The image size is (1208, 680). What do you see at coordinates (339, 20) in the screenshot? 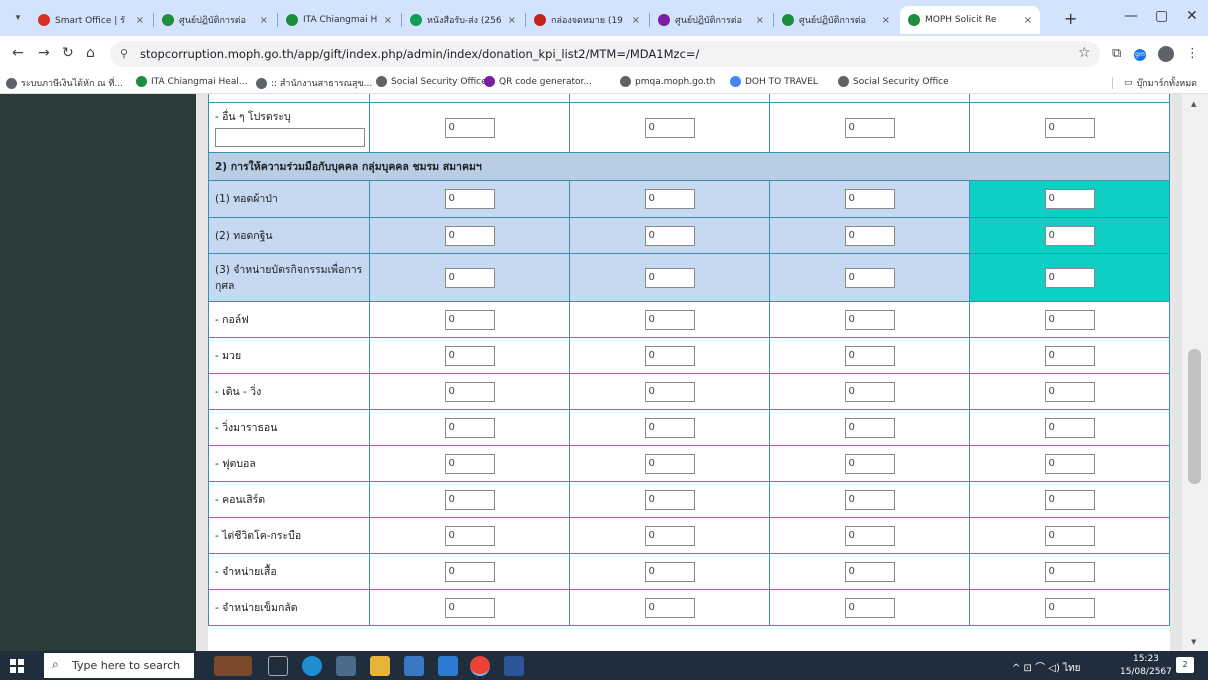
I see `browser-tab: ITA Chiangmai H ×` at bounding box center [339, 20].